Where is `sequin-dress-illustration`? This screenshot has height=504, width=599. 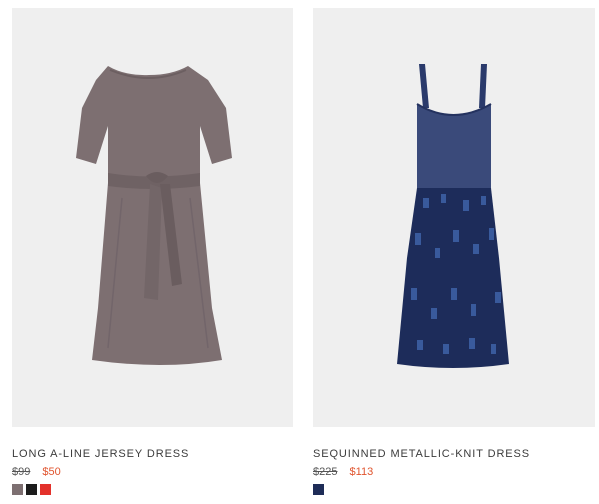 sequin-dress-illustration is located at coordinates (453, 216).